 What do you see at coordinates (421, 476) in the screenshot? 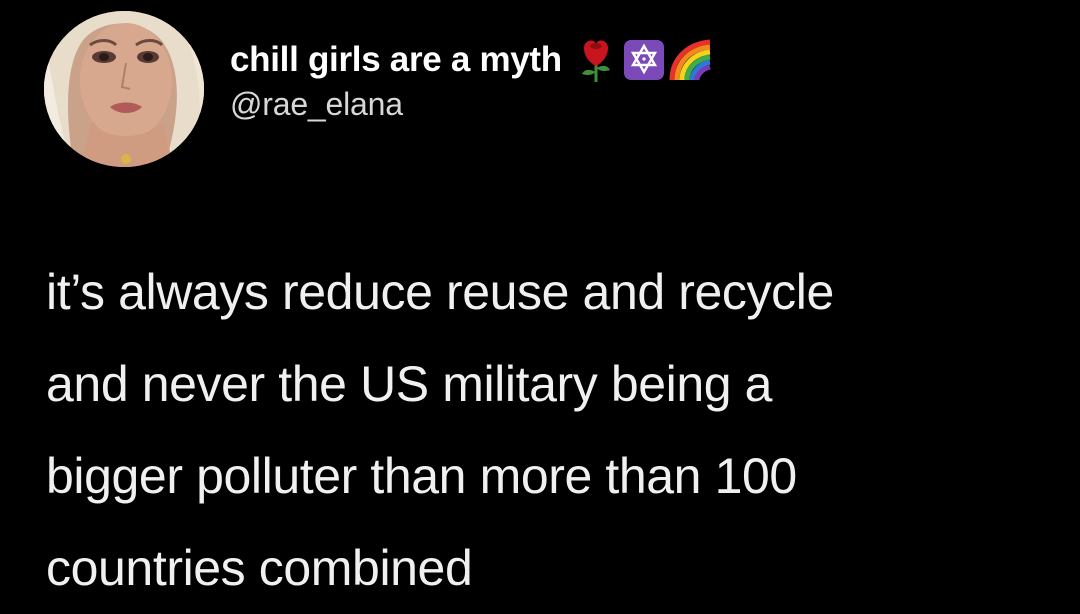
I see `tweet-text-line: bigger polluter than more than 100` at bounding box center [421, 476].